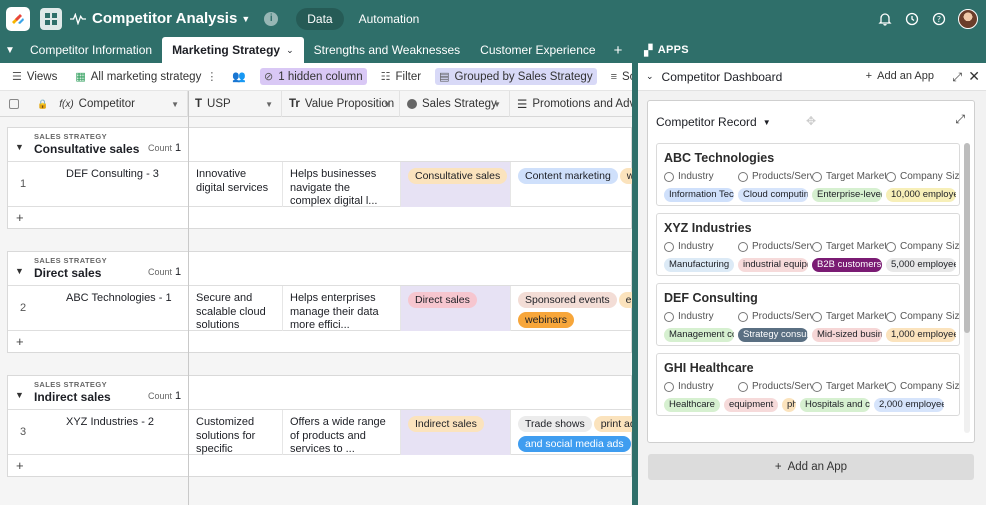  I want to click on tab-marketing-strategy: Marketing Strategy ⌄, so click(233, 50).